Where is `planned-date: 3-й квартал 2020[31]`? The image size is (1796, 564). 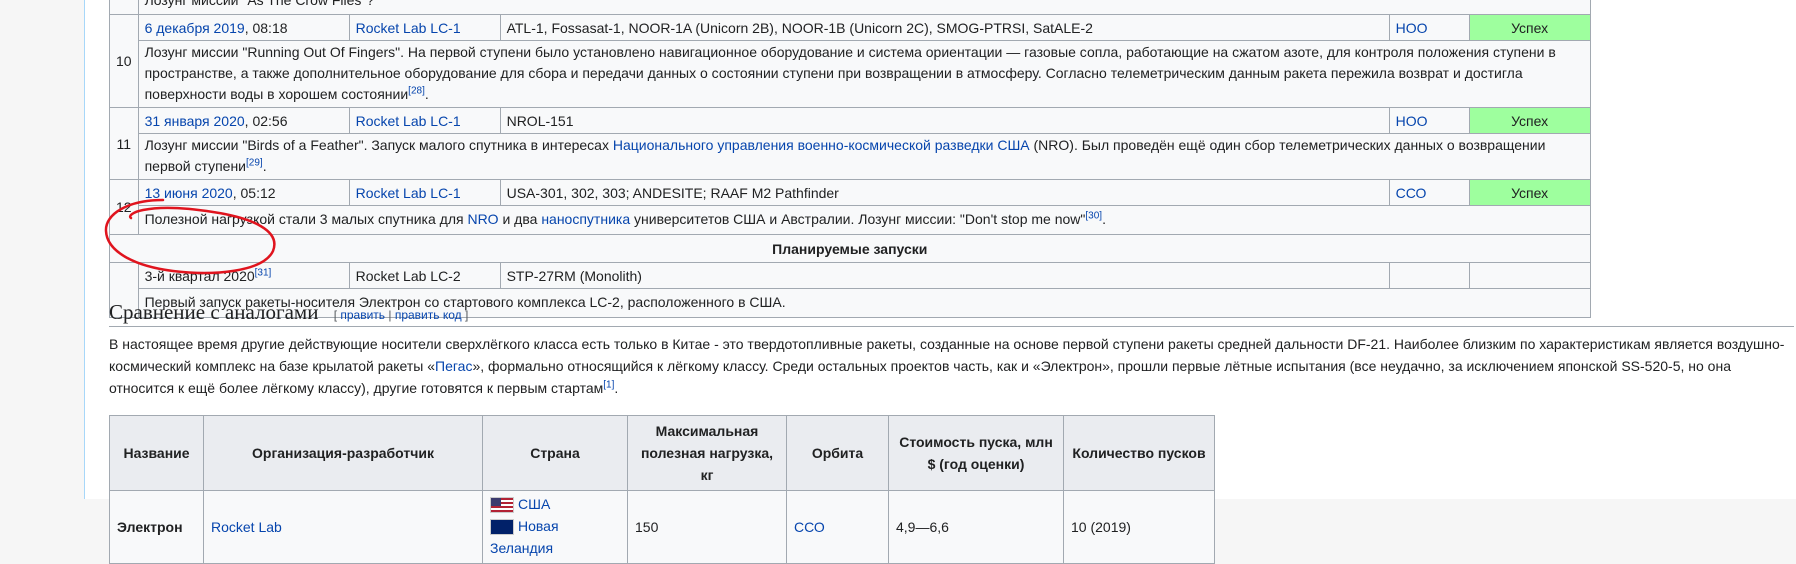 planned-date: 3-й квартал 2020[31] is located at coordinates (243, 275).